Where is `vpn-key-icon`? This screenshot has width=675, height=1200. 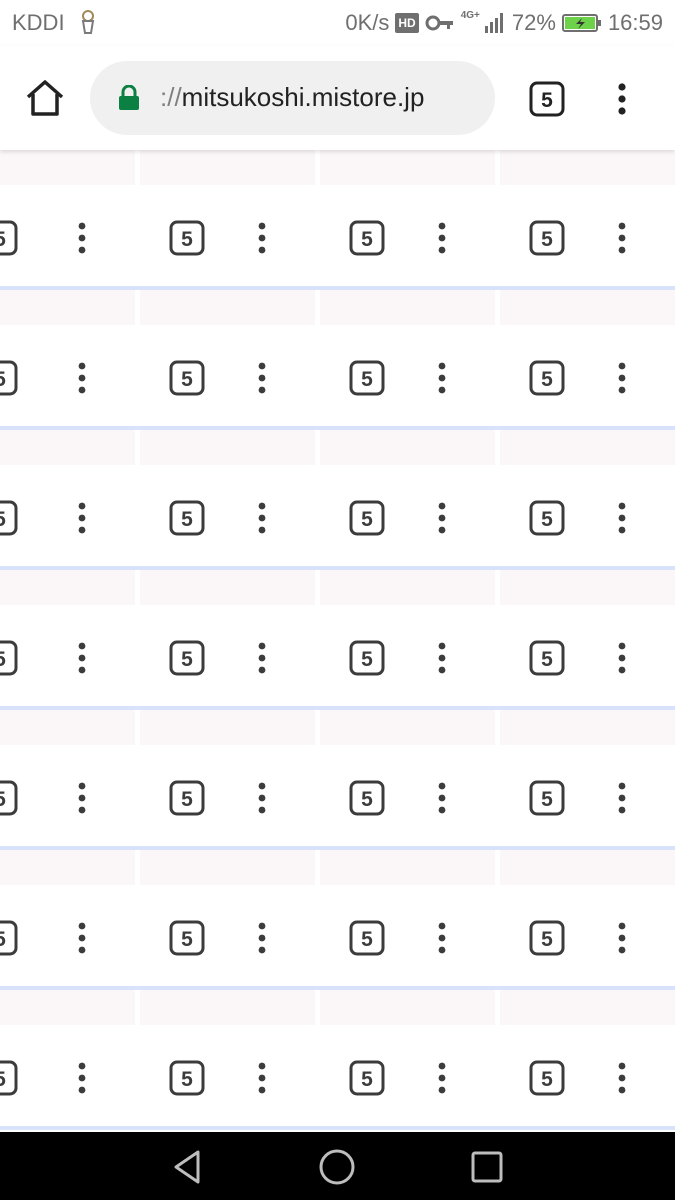
vpn-key-icon is located at coordinates (439, 23).